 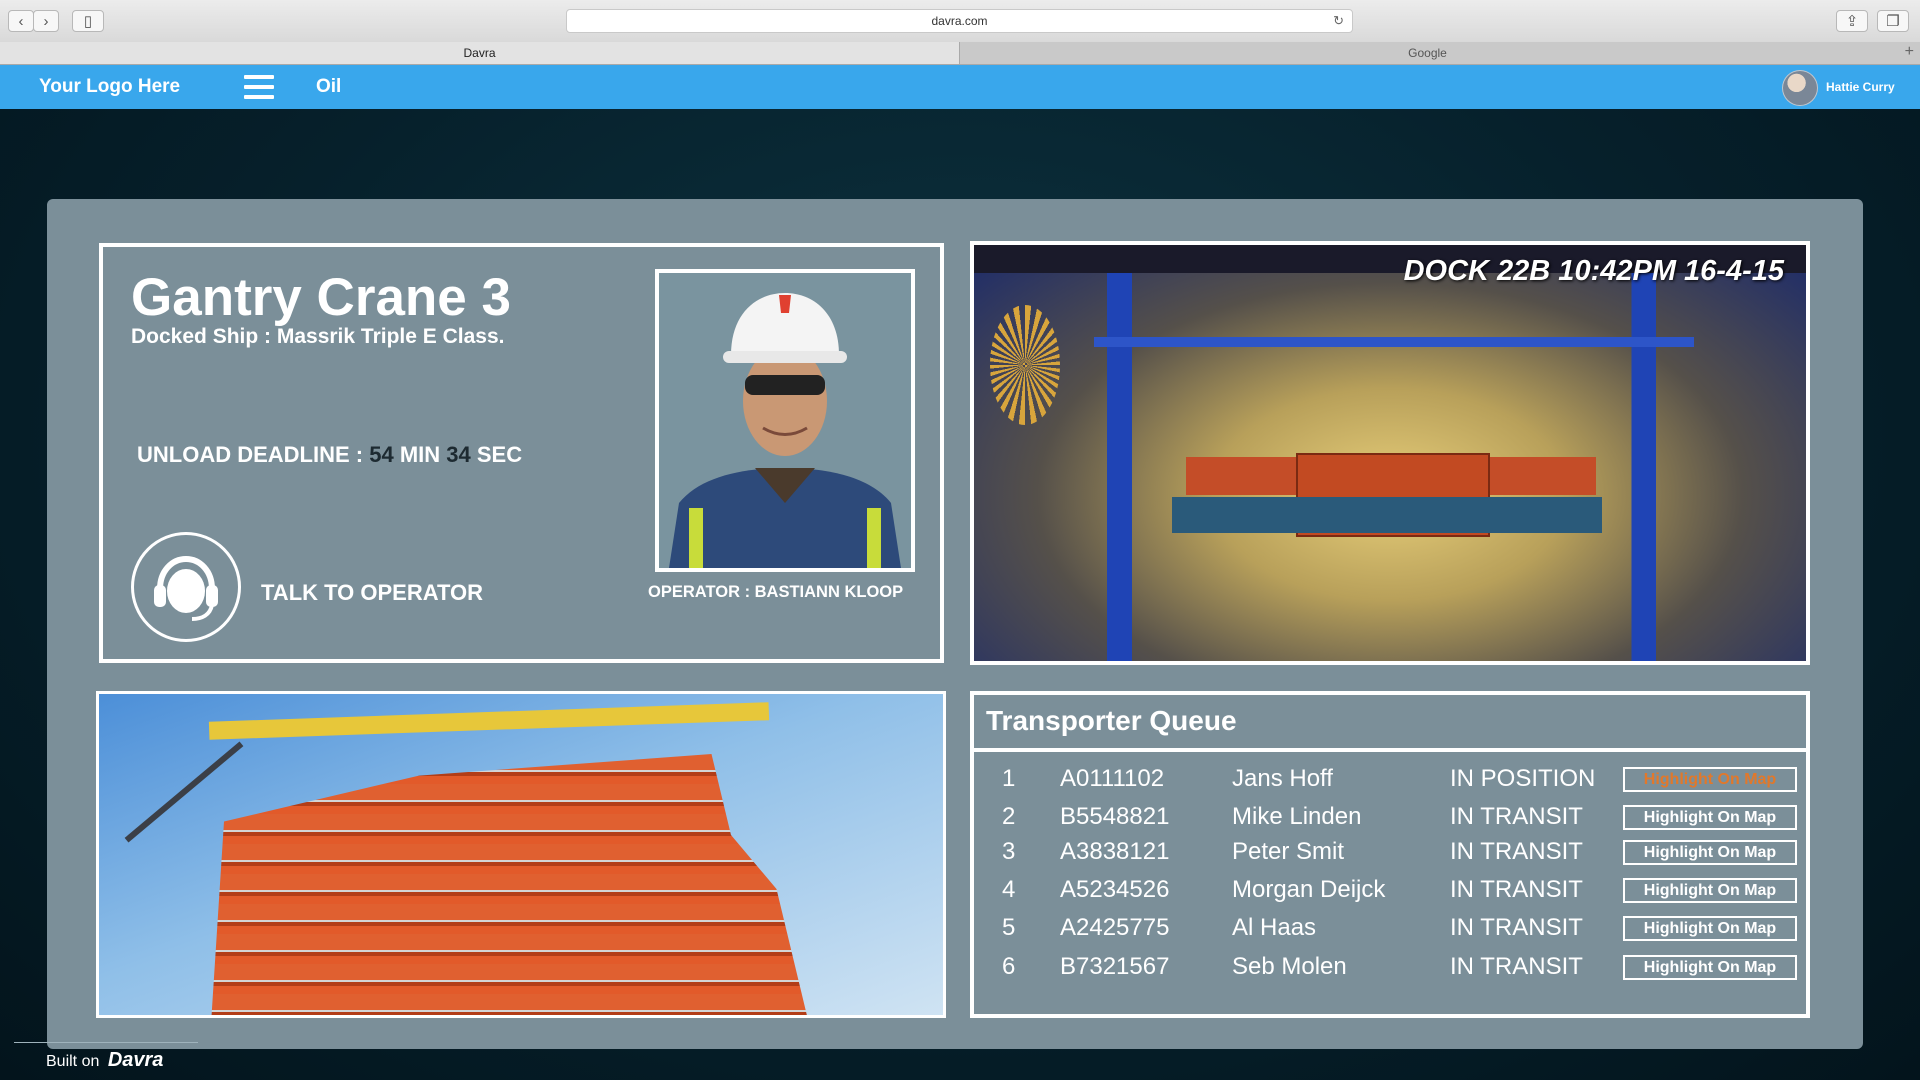 I want to click on minutes-label: MIN, so click(x=420, y=454).